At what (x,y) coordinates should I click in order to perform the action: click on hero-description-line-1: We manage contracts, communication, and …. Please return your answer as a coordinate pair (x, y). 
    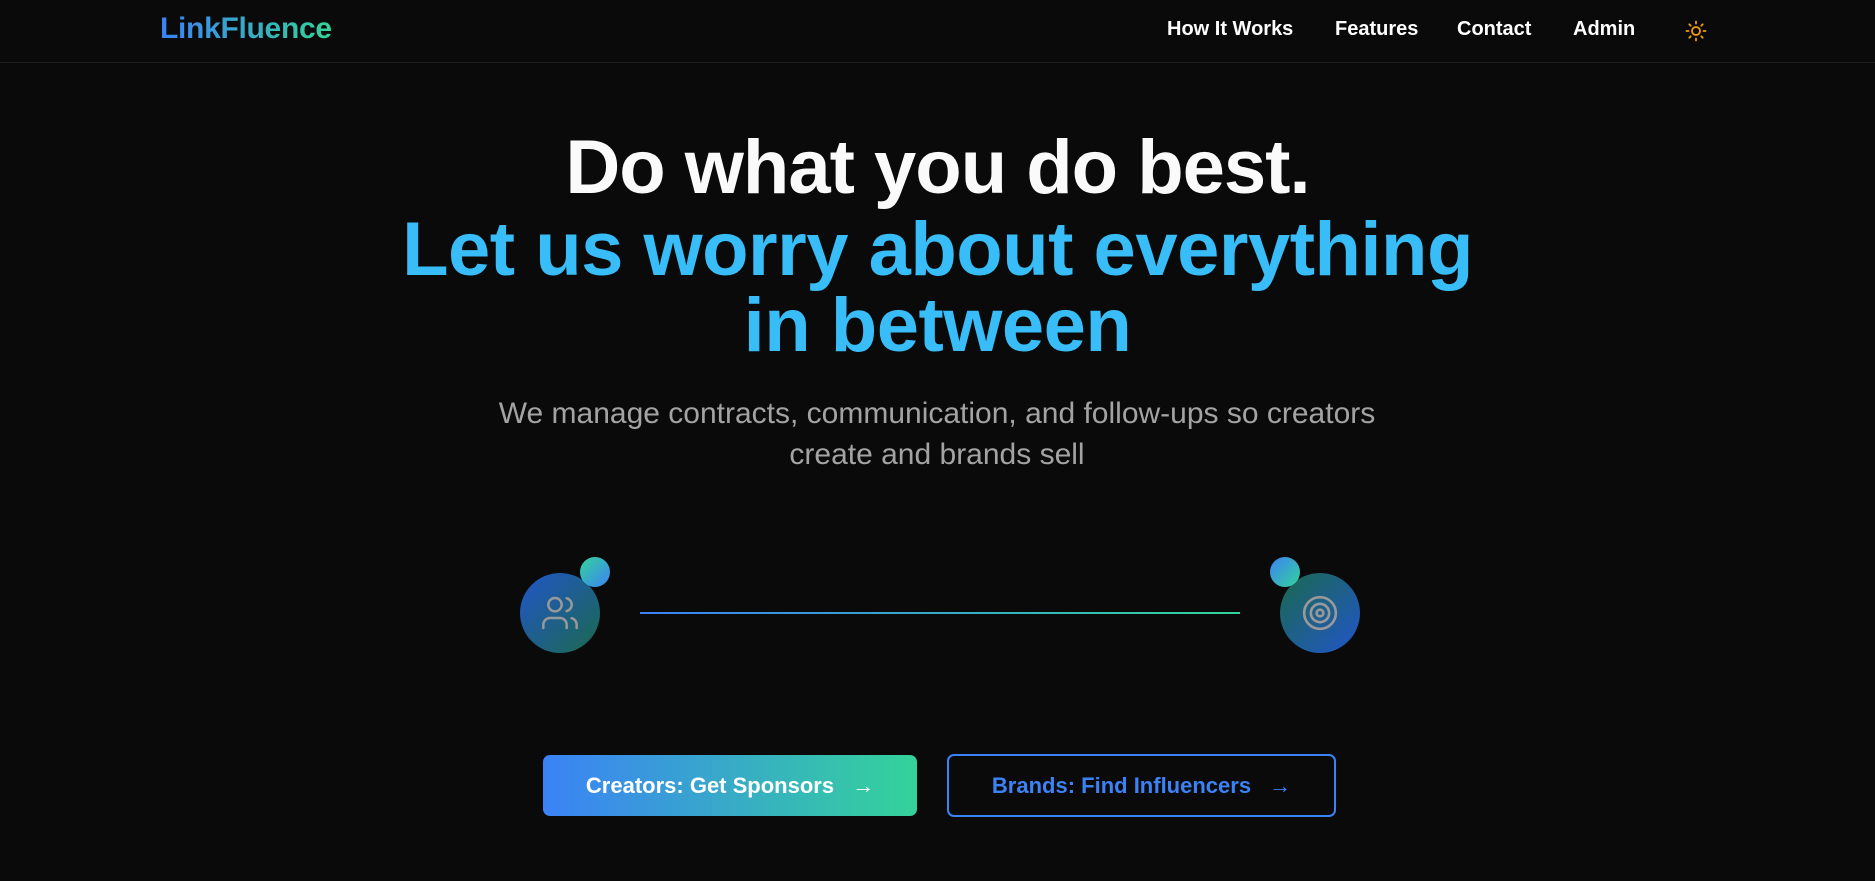
    Looking at the image, I should click on (937, 413).